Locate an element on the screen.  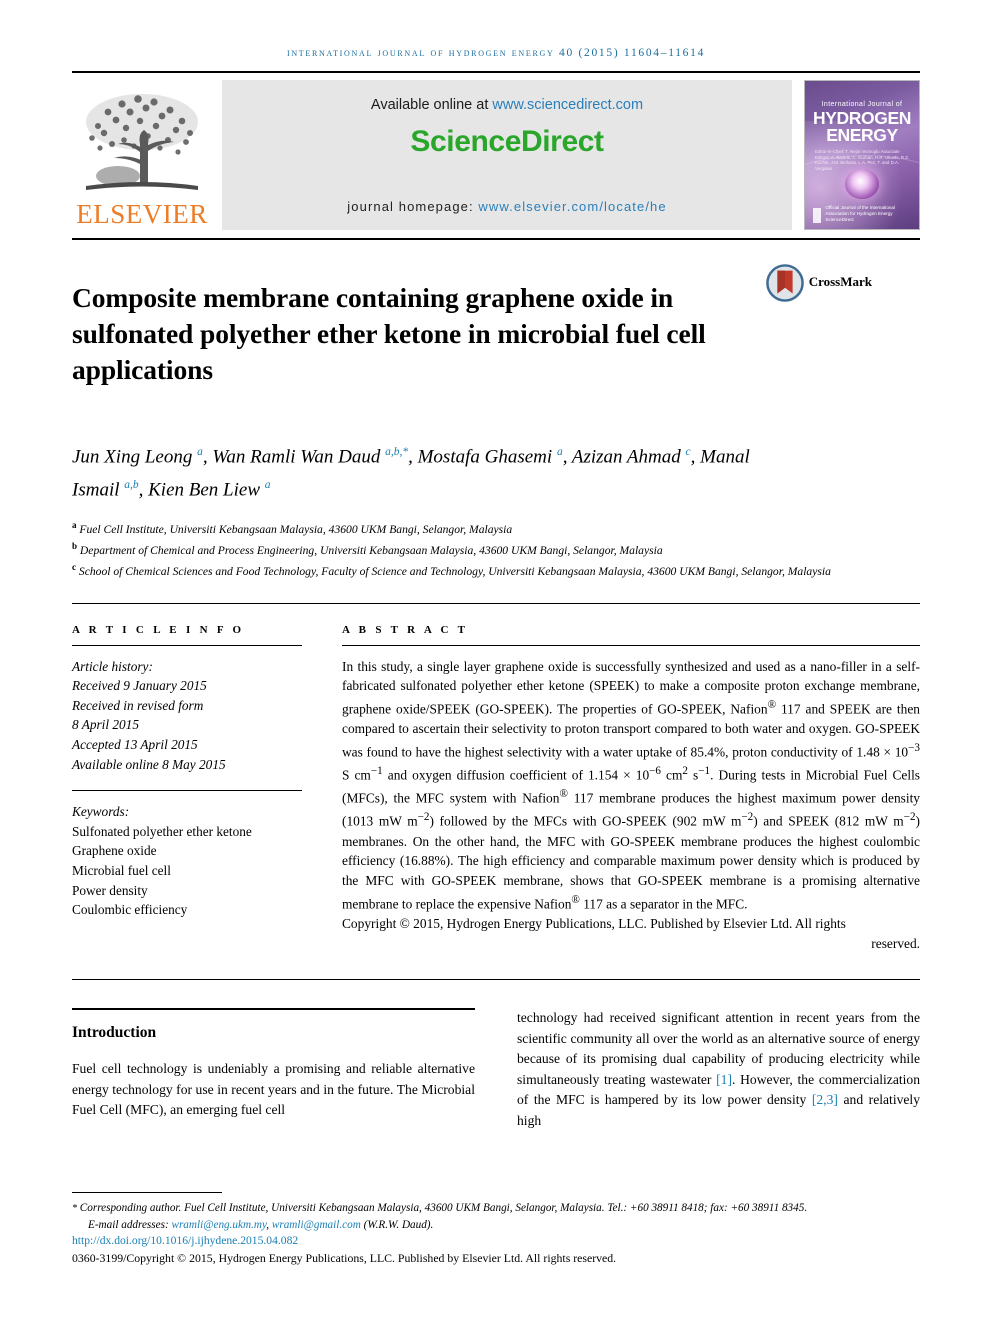
banner-divider is located at coordinates (496, 239).